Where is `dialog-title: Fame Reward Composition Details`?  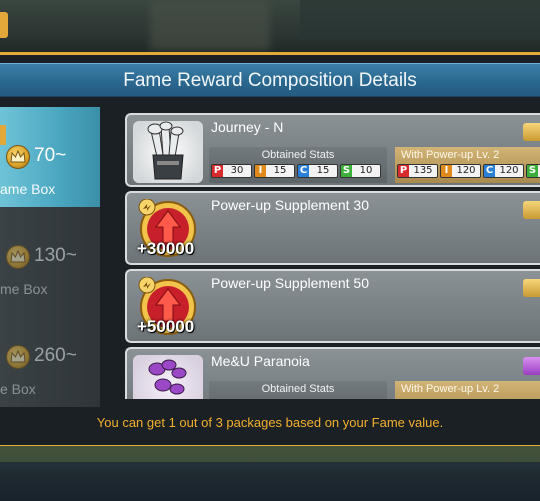
dialog-title: Fame Reward Composition Details is located at coordinates (270, 80).